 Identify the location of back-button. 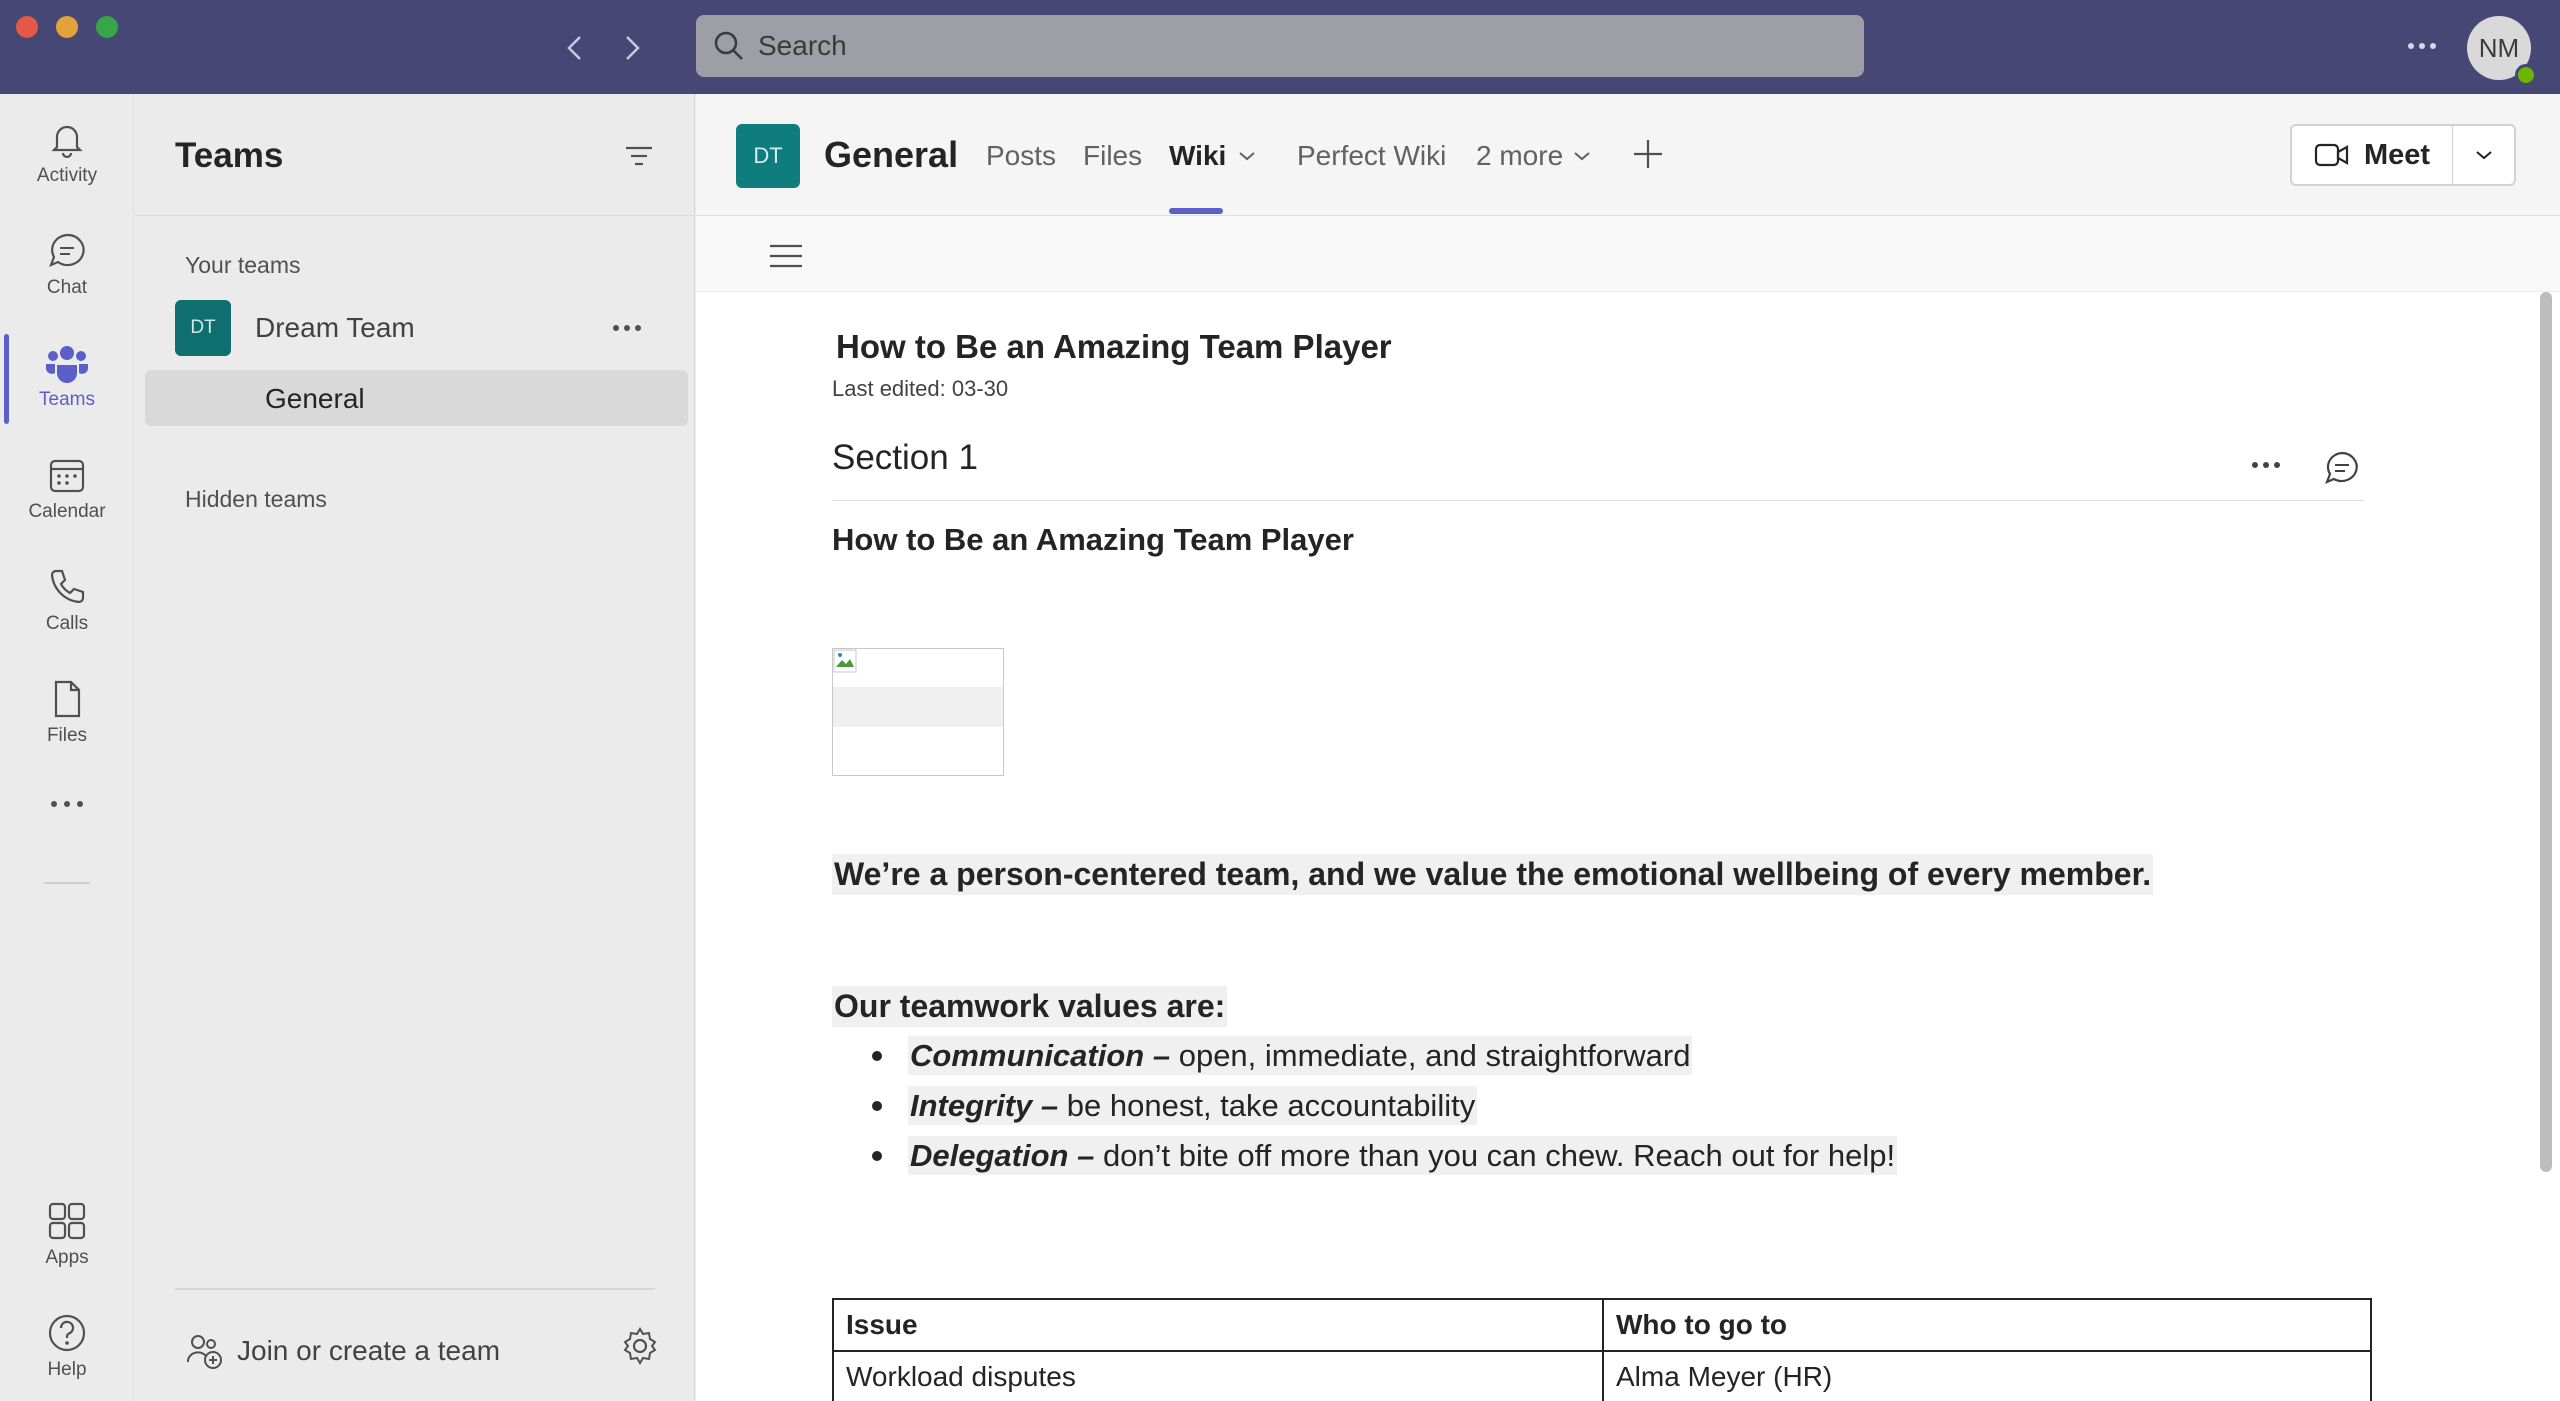
(575, 48).